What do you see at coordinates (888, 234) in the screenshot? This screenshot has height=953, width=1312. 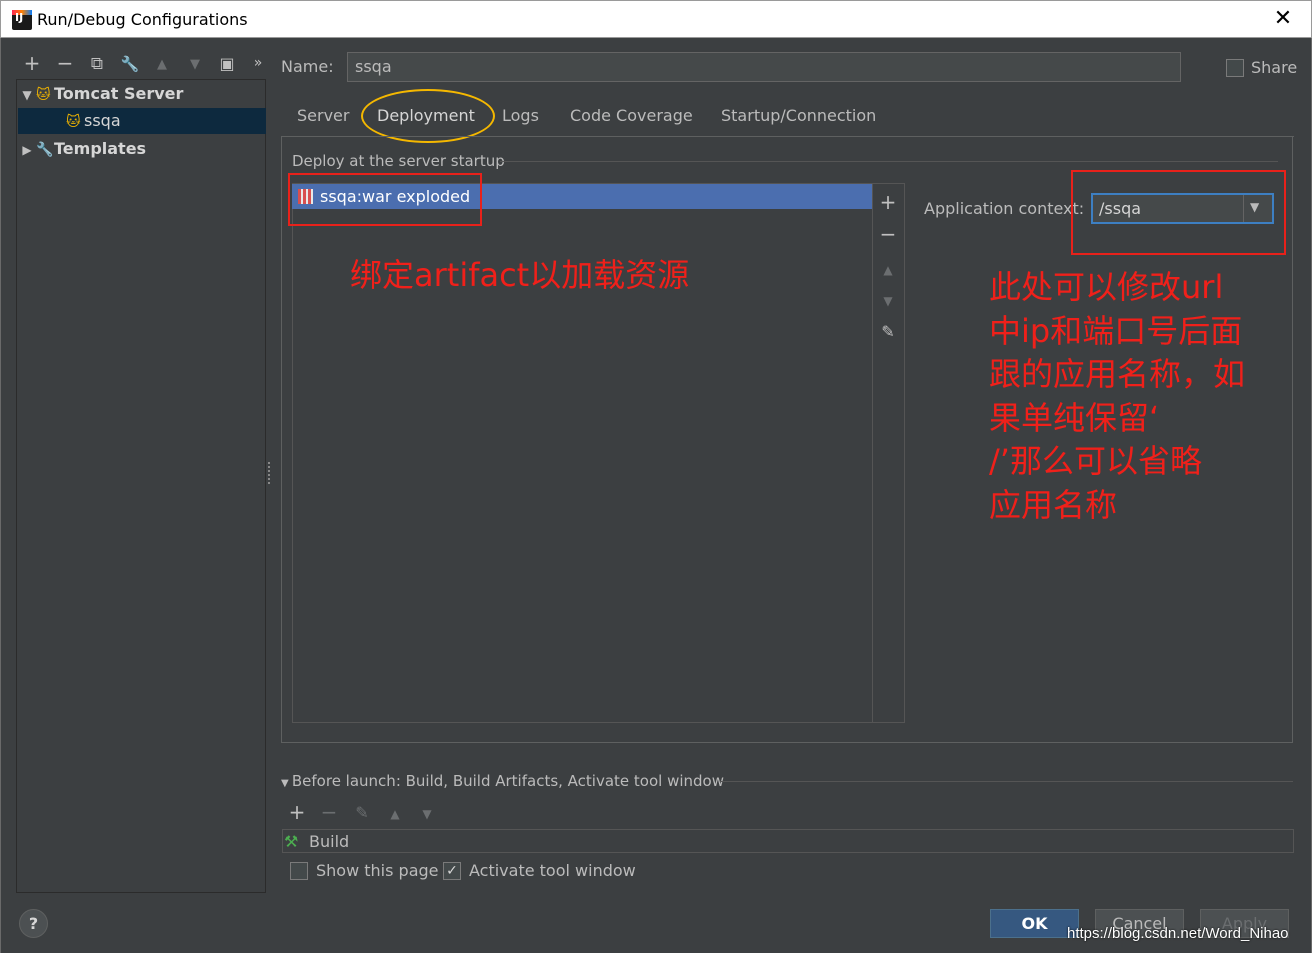 I see `remove-artifact-button: −` at bounding box center [888, 234].